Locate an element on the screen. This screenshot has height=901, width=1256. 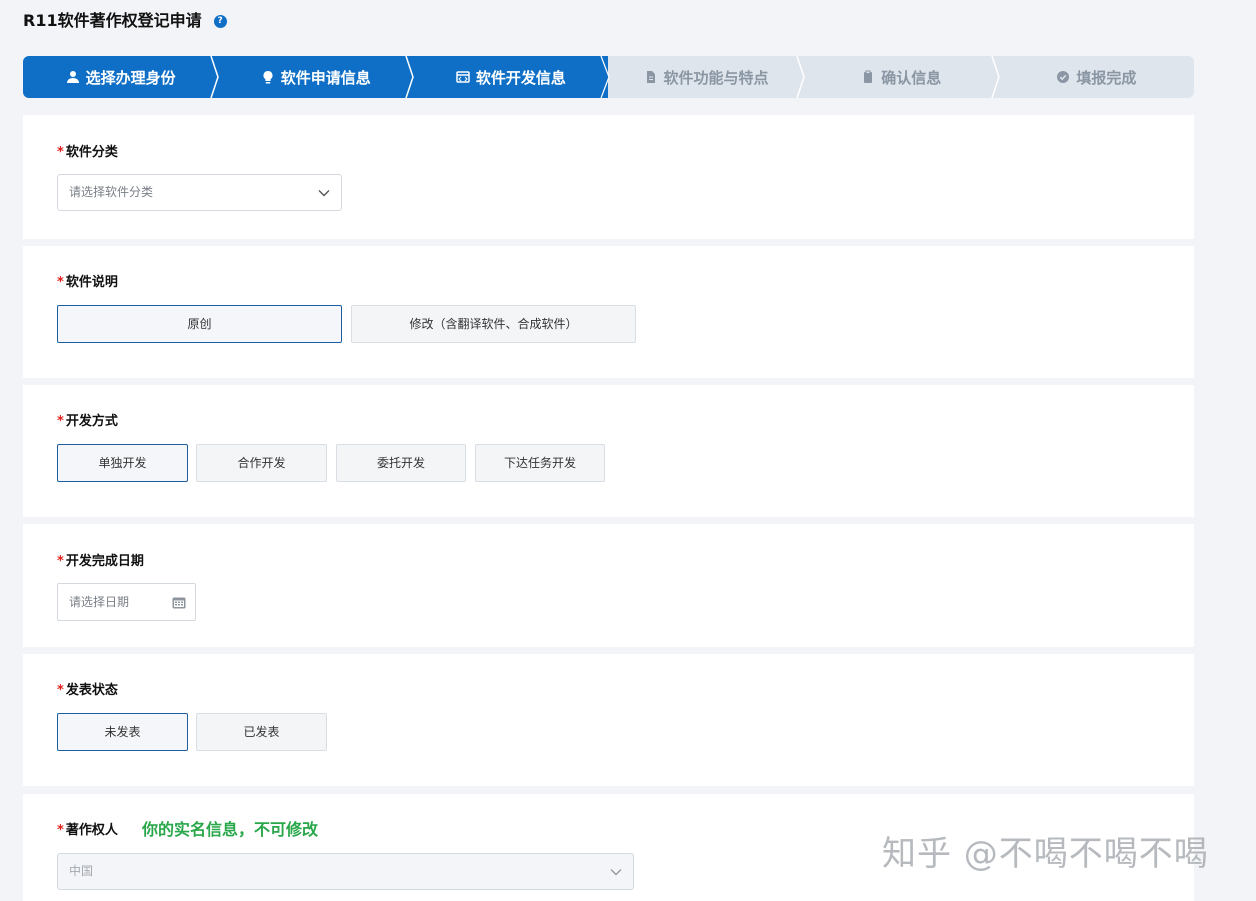
date-placeholder: 请选择日期 is located at coordinates (99, 602).